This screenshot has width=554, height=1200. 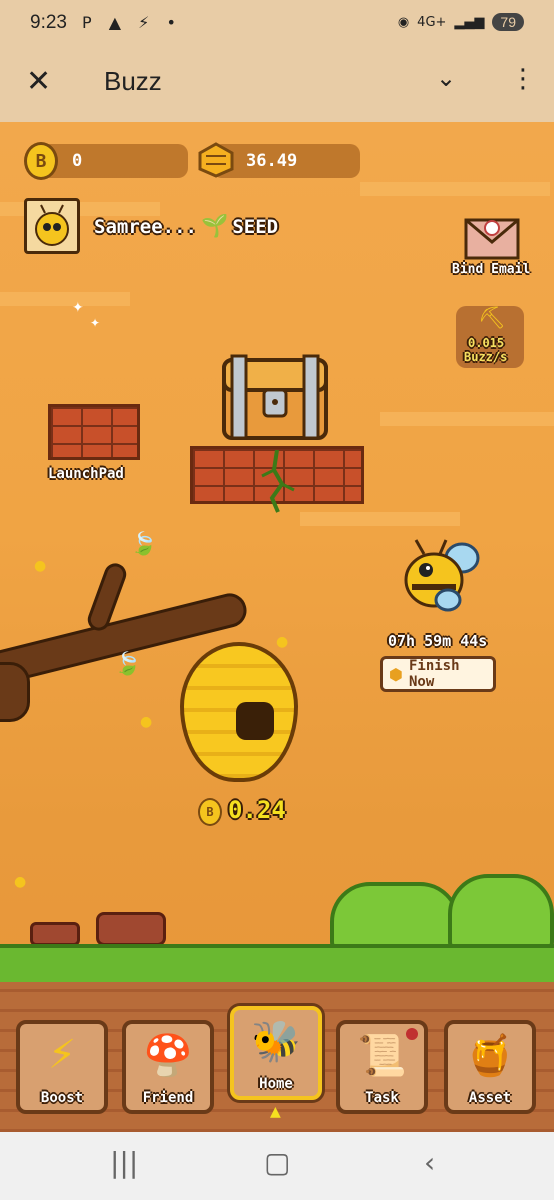 What do you see at coordinates (124, 1162) in the screenshot?
I see `recent-apps-icon: |||` at bounding box center [124, 1162].